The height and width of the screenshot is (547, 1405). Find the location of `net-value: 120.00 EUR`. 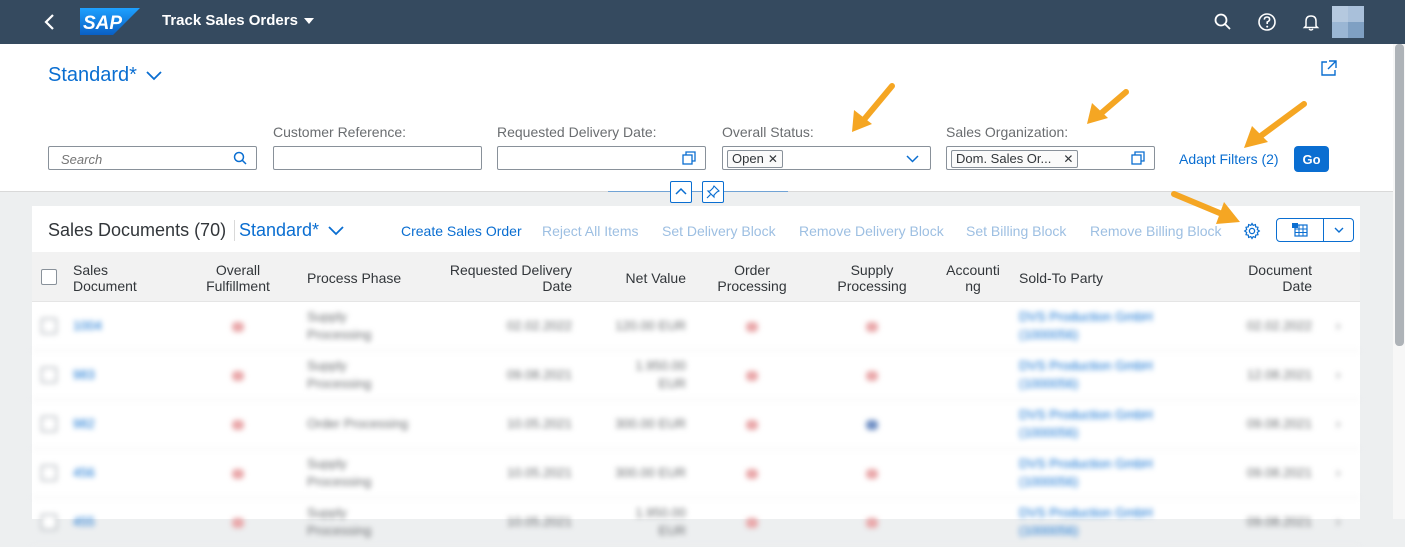

net-value: 120.00 EUR is located at coordinates (650, 325).